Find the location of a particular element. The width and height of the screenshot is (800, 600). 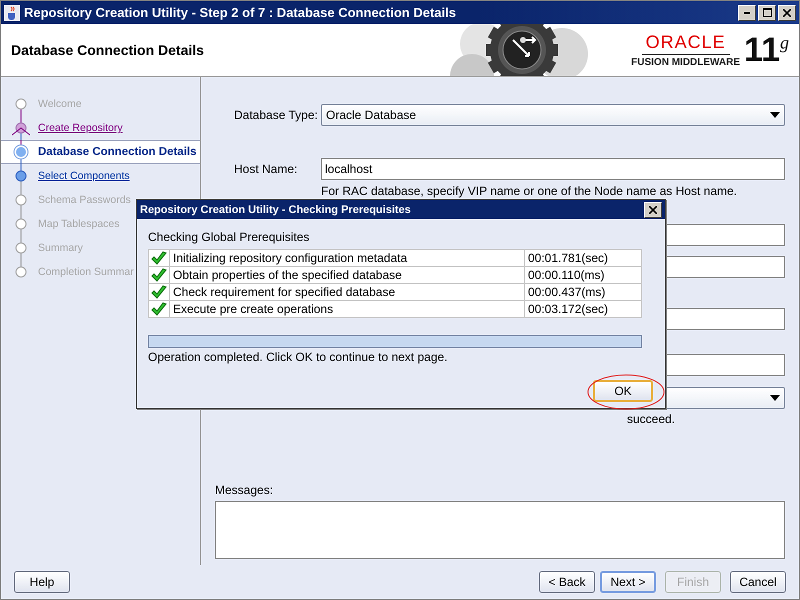

wizard-step: Create Repository is located at coordinates (100, 128).